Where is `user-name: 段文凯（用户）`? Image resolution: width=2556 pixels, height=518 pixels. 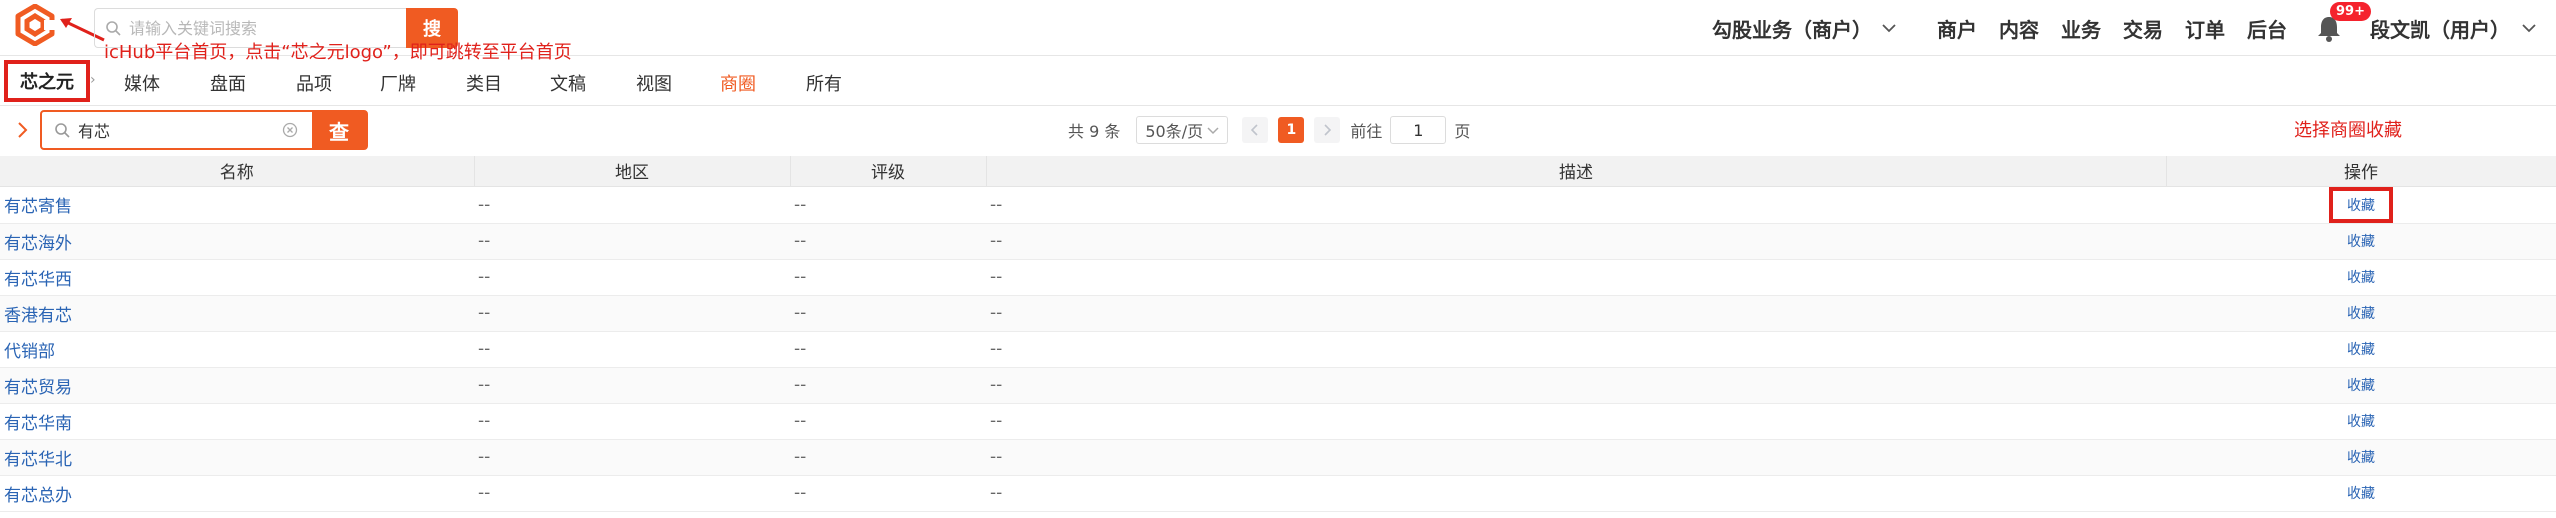
user-name: 段文凯（用户） is located at coordinates (2440, 29).